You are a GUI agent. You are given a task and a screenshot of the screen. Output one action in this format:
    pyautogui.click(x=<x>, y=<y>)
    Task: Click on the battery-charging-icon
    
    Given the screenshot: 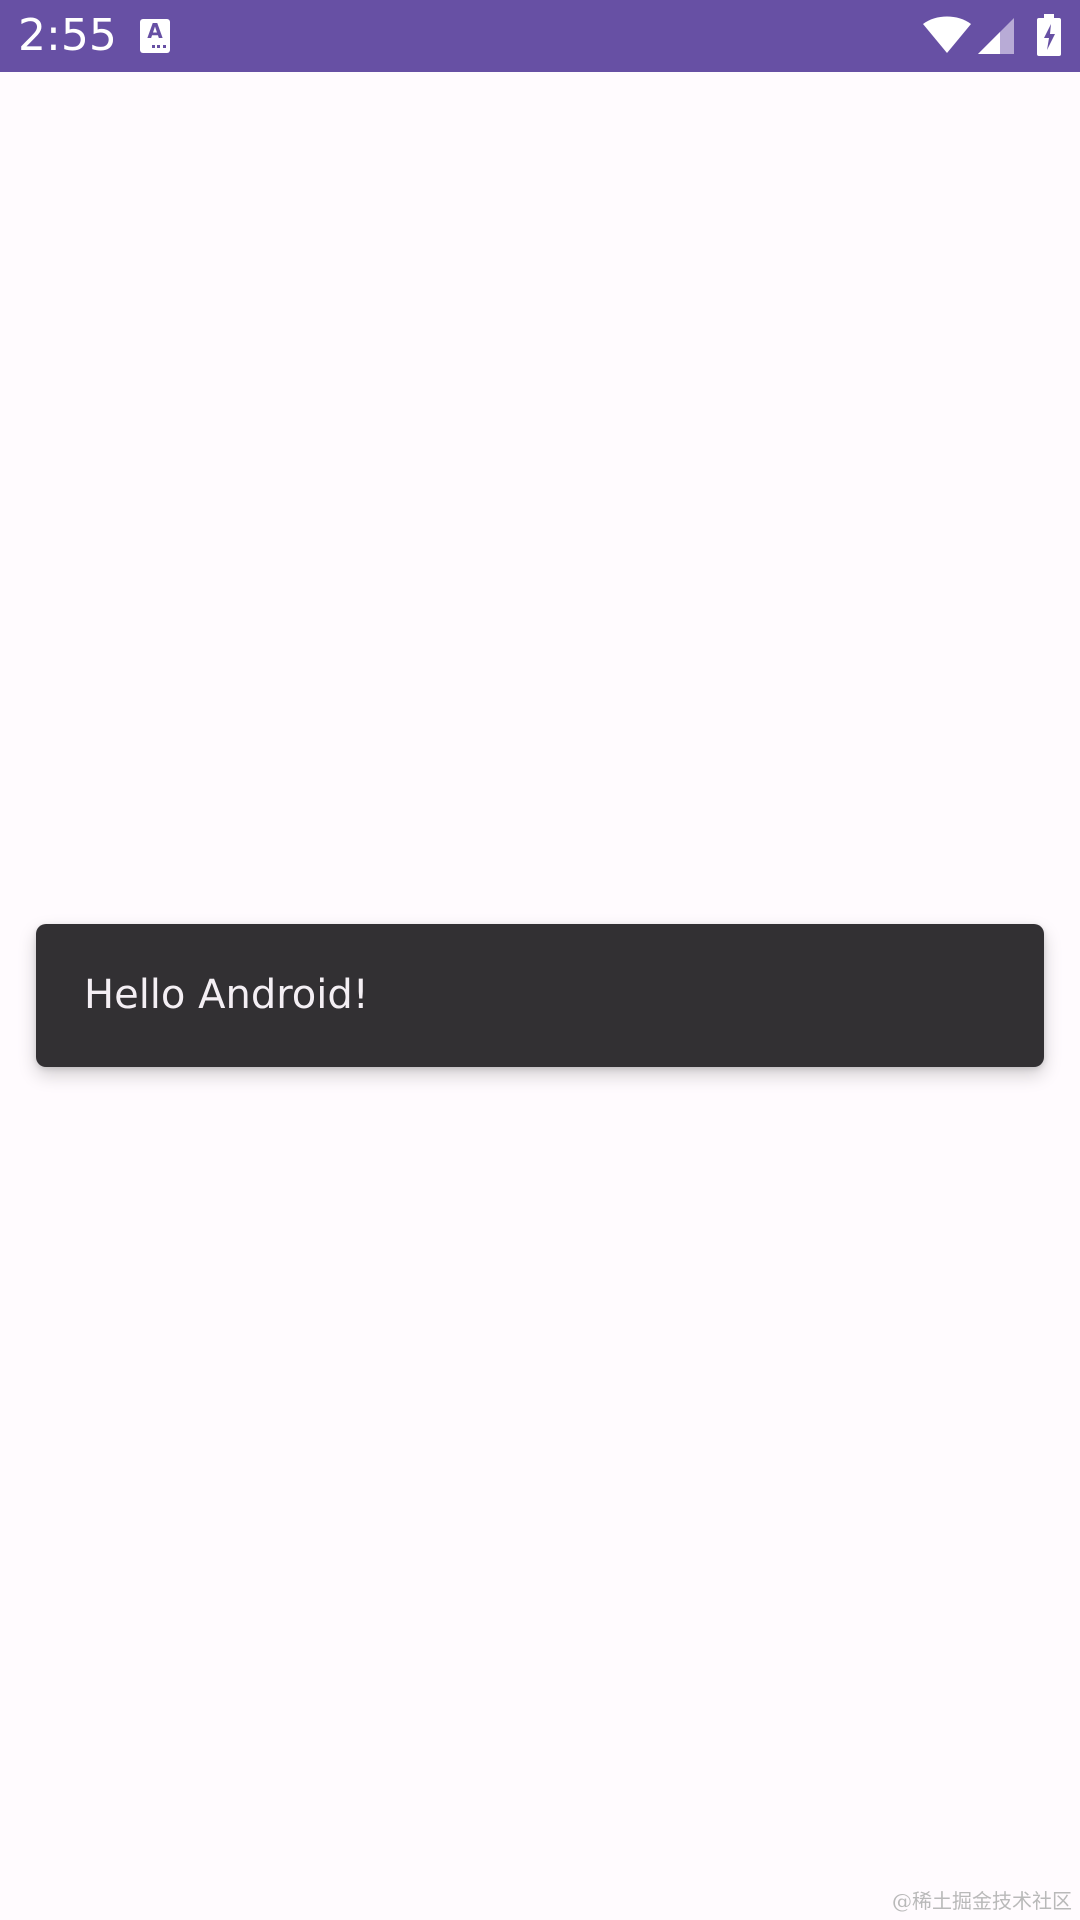 What is the action you would take?
    pyautogui.click(x=1049, y=35)
    